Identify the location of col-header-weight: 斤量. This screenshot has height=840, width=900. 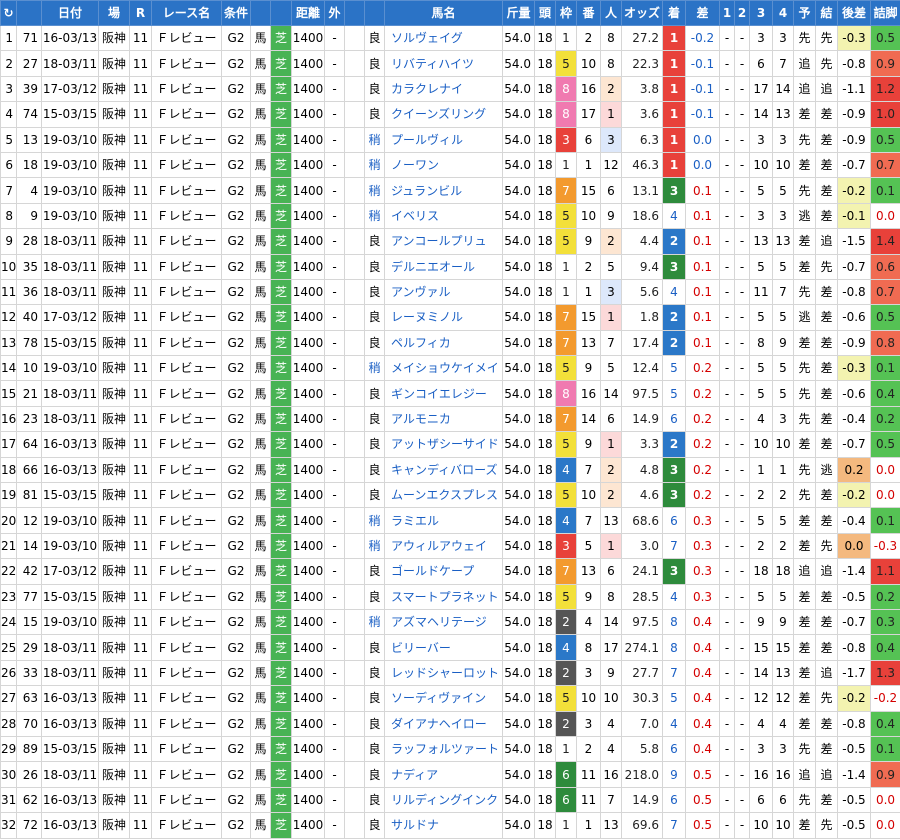
(518, 13).